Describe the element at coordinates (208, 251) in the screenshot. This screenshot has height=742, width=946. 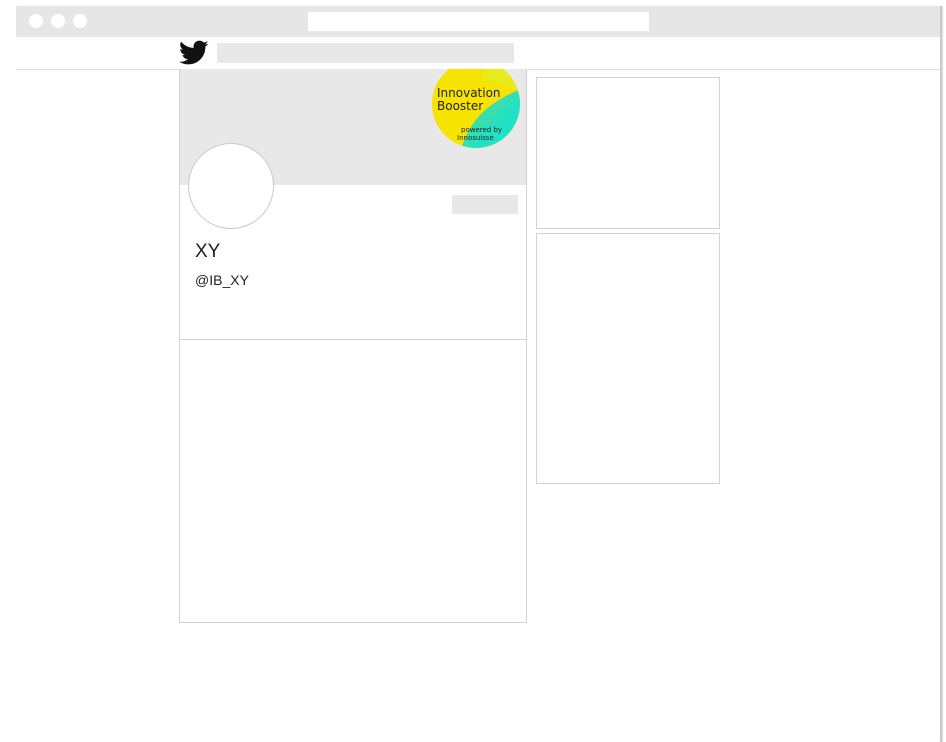
I see `profile-display-name: XY` at that location.